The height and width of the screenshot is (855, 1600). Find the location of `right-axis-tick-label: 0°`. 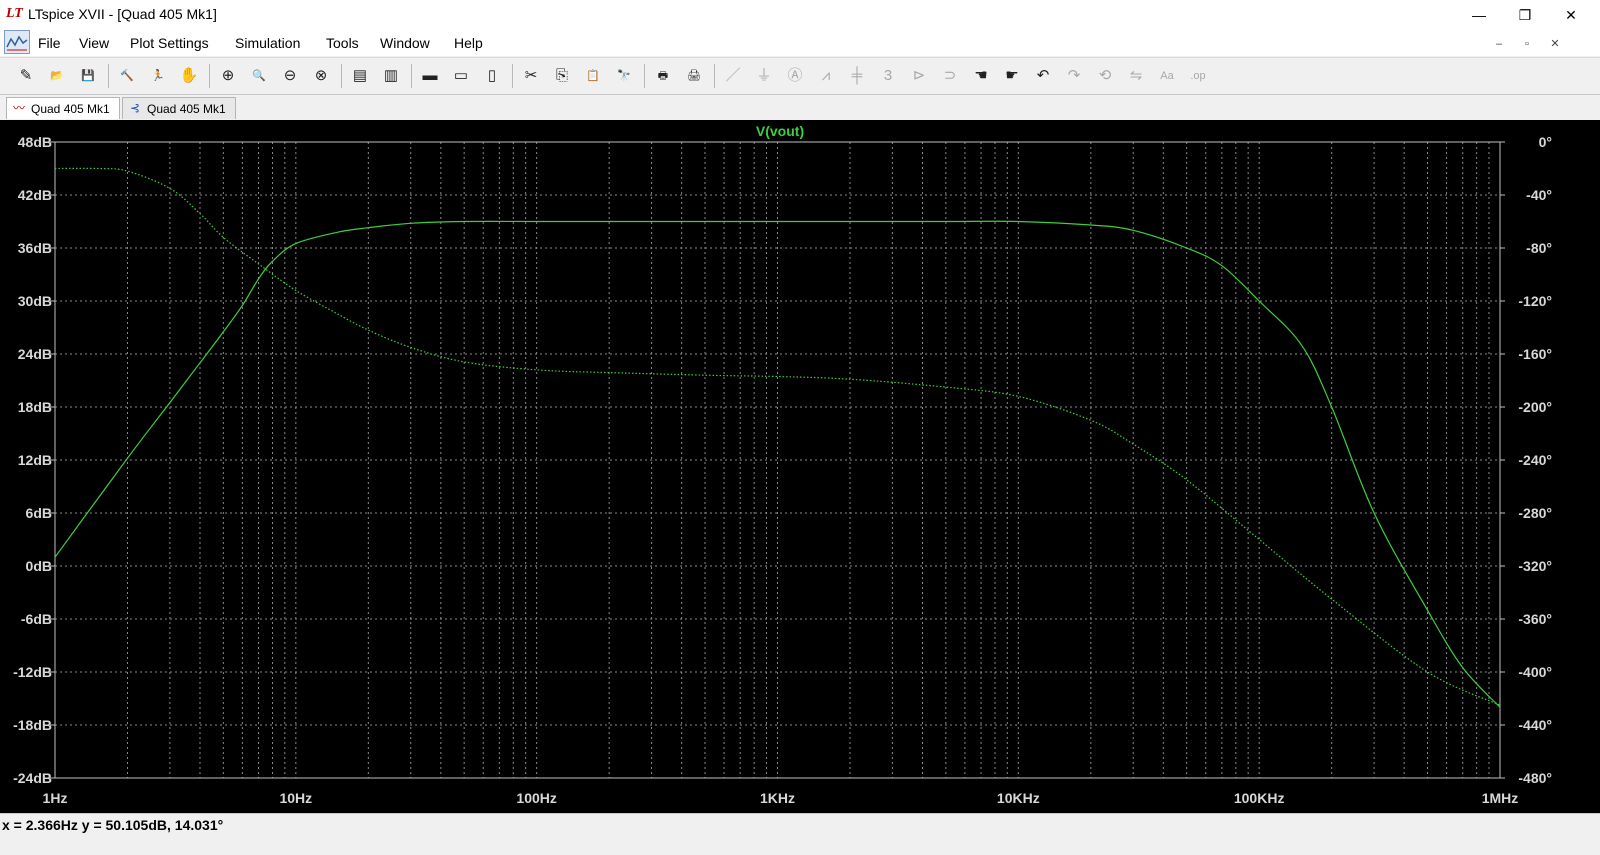

right-axis-tick-label: 0° is located at coordinates (1545, 142).